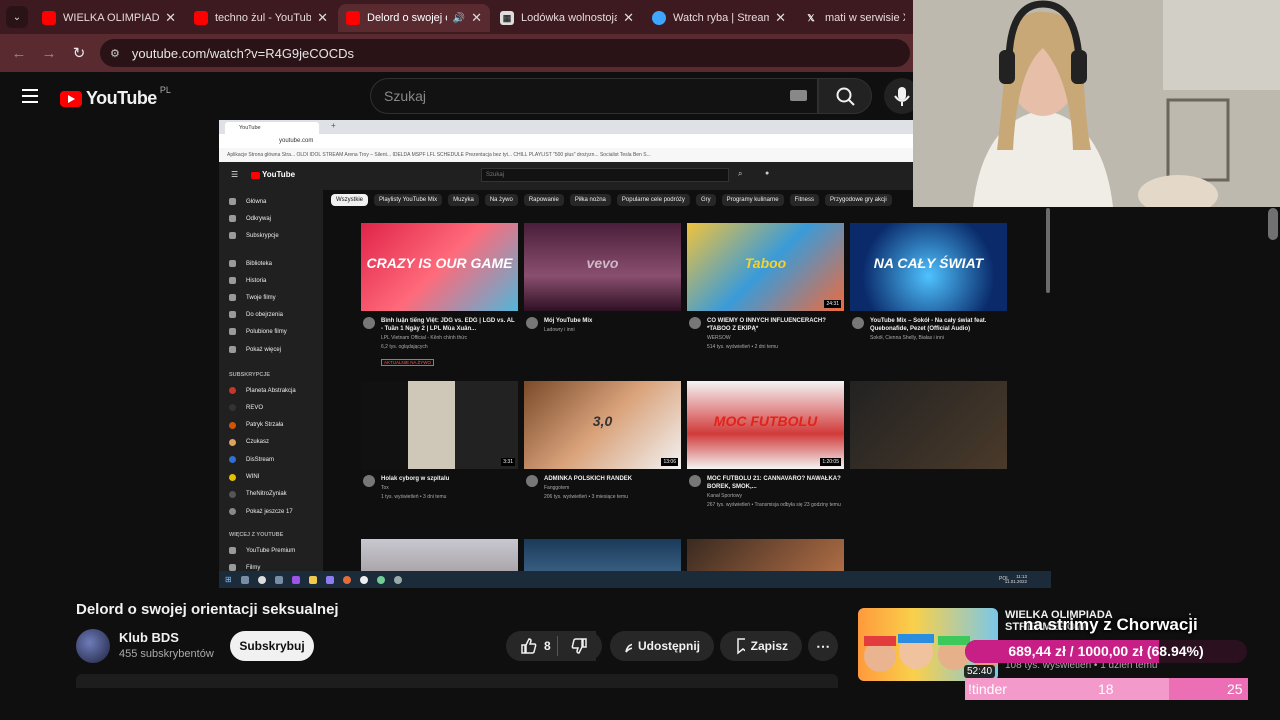 Image resolution: width=1280 pixels, height=720 pixels. I want to click on embedded-video-meta: 1 tys. wyświetleń • 3 dni temu, so click(414, 497).